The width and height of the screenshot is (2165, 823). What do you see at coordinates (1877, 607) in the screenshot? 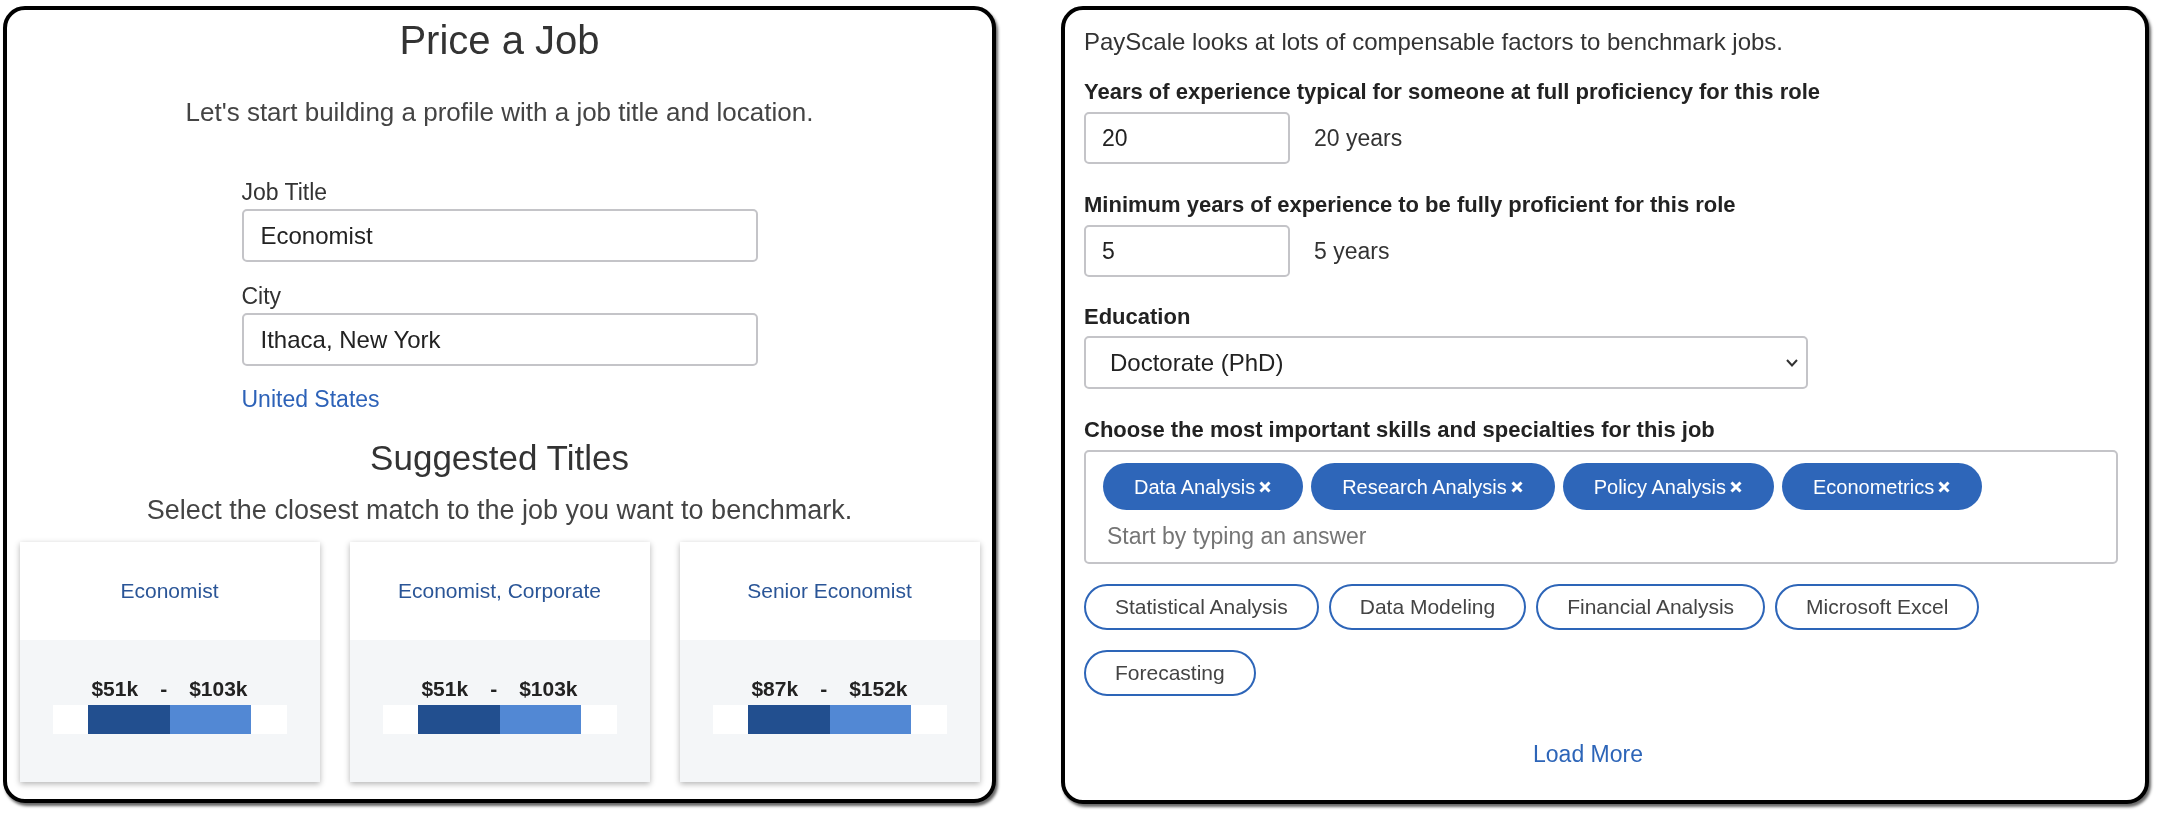
I see `skill-suggestion-button: Microsoft Excel` at bounding box center [1877, 607].